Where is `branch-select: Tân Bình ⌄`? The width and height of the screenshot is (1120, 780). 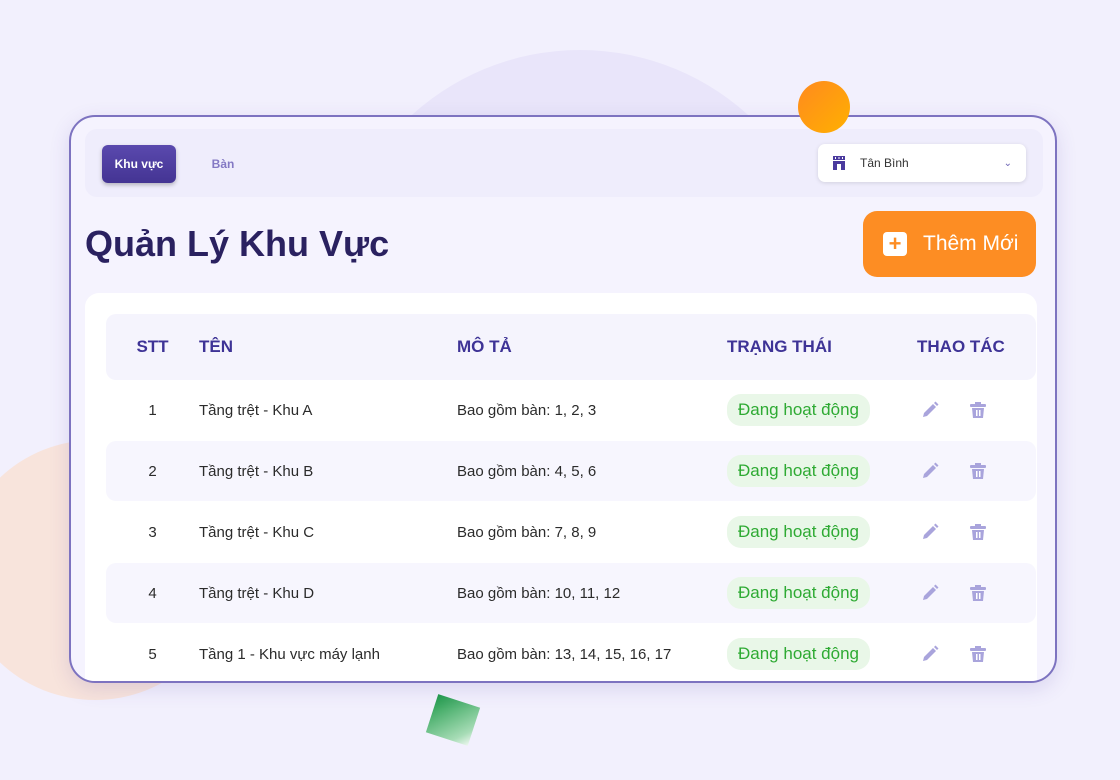 branch-select: Tân Bình ⌄ is located at coordinates (922, 163).